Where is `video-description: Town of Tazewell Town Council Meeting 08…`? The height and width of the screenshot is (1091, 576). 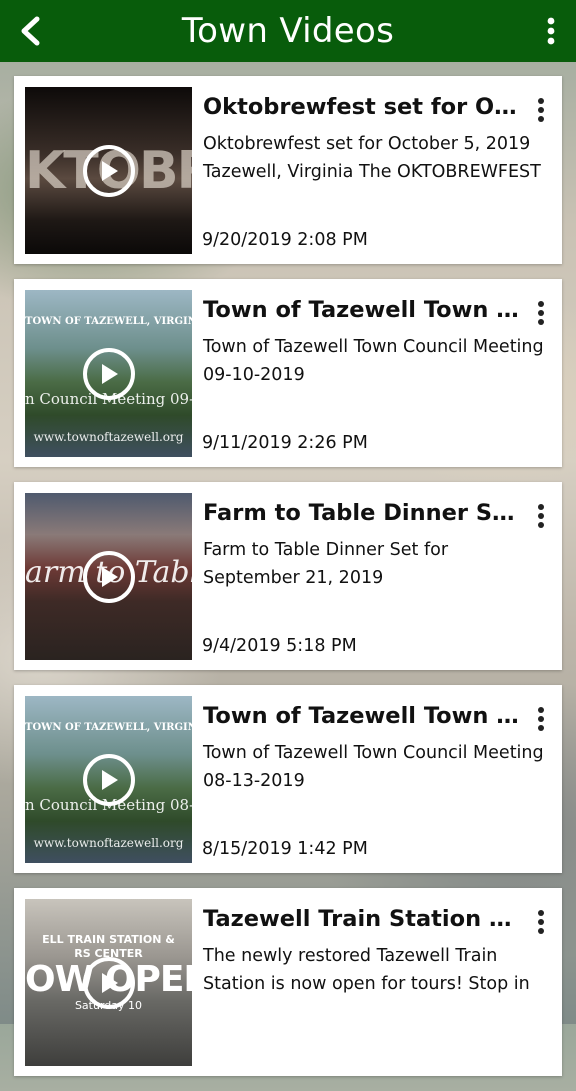
video-description: Town of Tazewell Town Council Meeting 08… is located at coordinates (373, 767).